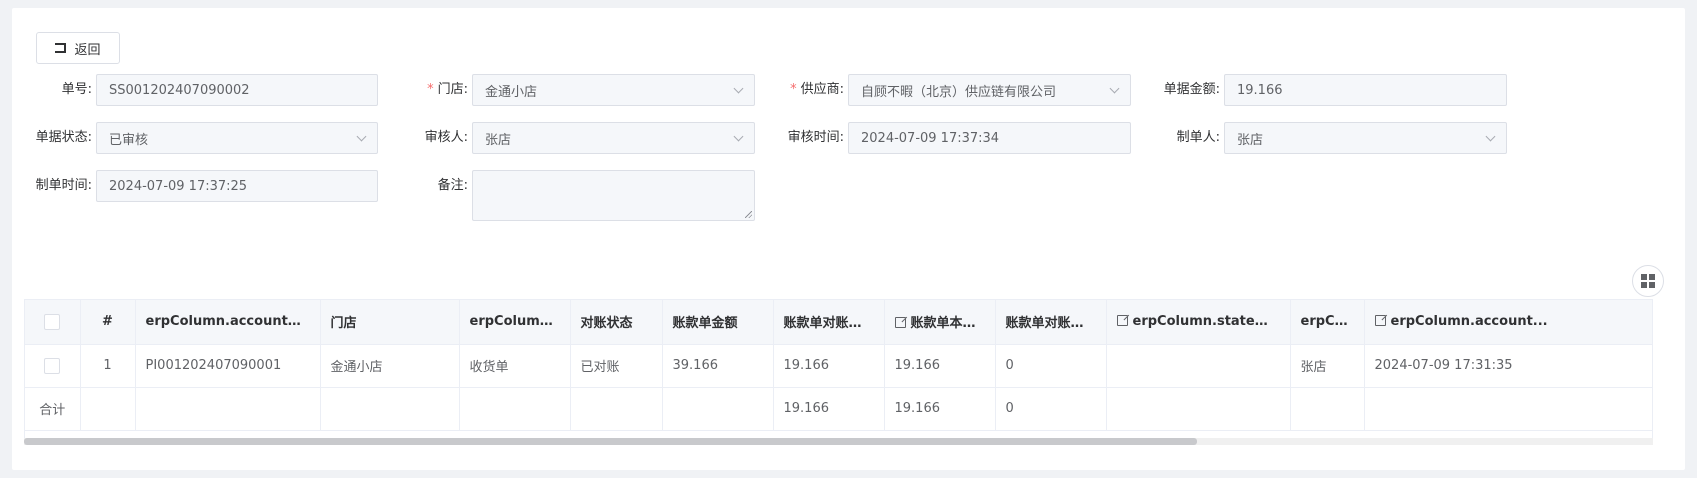  I want to click on table-cell: 已对账, so click(616, 366).